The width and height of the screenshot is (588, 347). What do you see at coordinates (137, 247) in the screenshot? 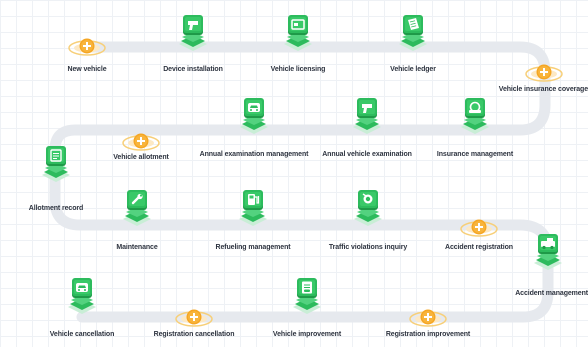
I see `step-label: Maintenance` at bounding box center [137, 247].